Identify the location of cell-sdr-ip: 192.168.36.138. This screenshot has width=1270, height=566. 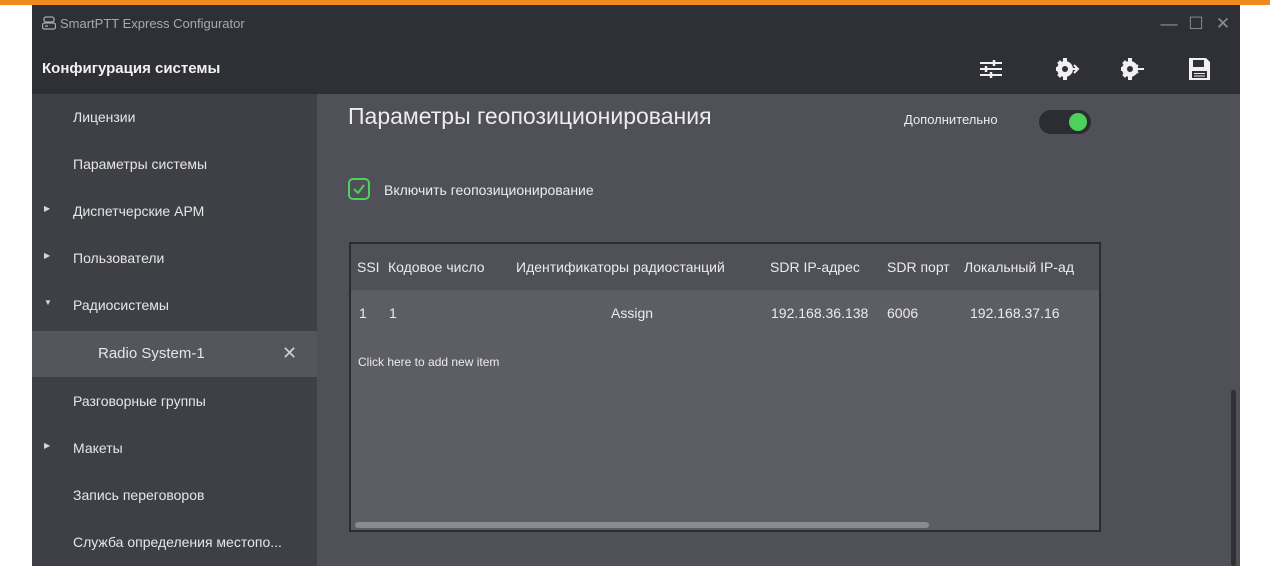
(819, 313).